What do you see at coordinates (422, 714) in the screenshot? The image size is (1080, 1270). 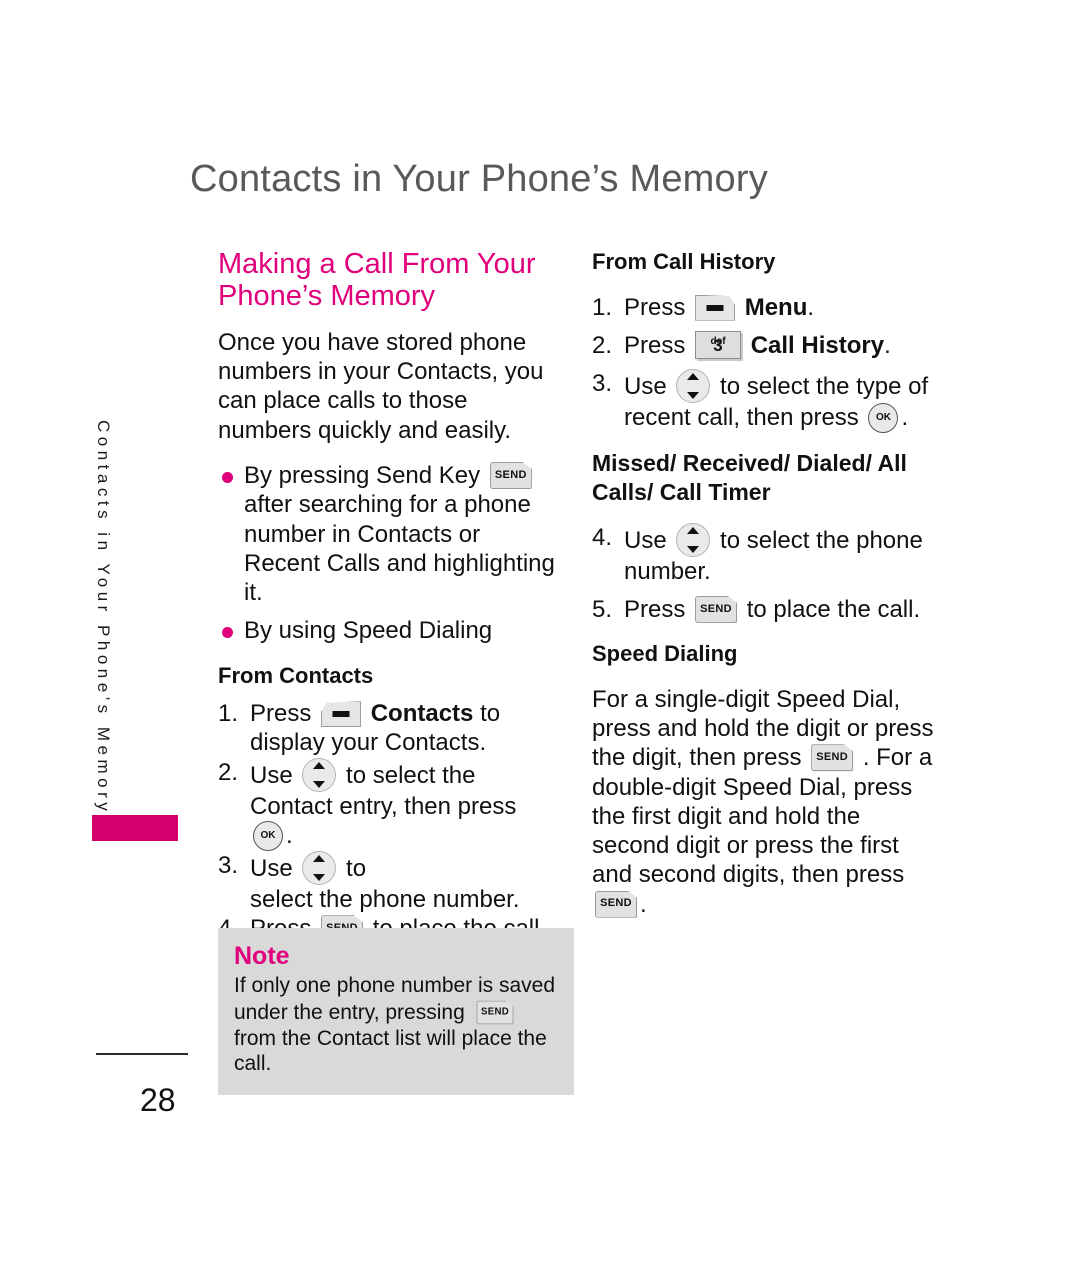 I see `step-emphasis: Contacts` at bounding box center [422, 714].